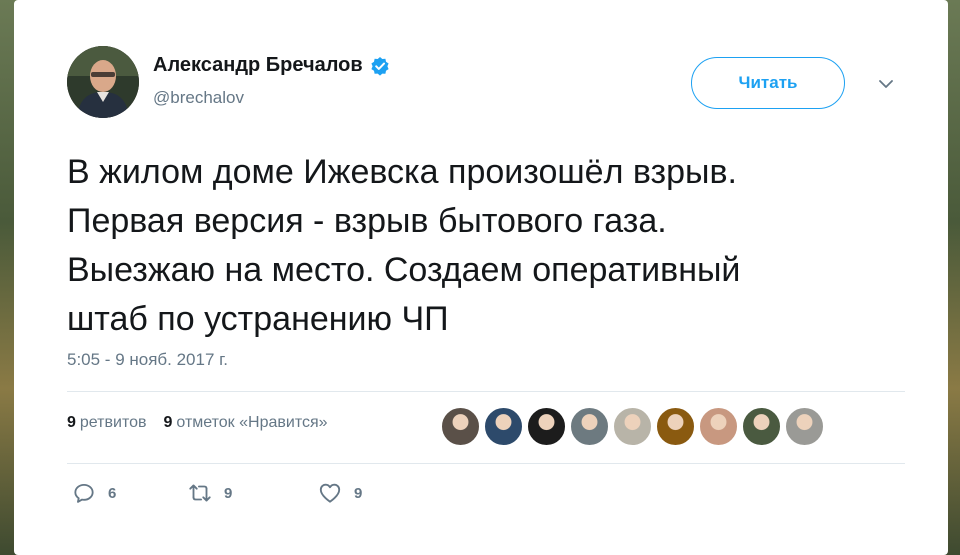  What do you see at coordinates (330, 493) in the screenshot?
I see `heart-icon` at bounding box center [330, 493].